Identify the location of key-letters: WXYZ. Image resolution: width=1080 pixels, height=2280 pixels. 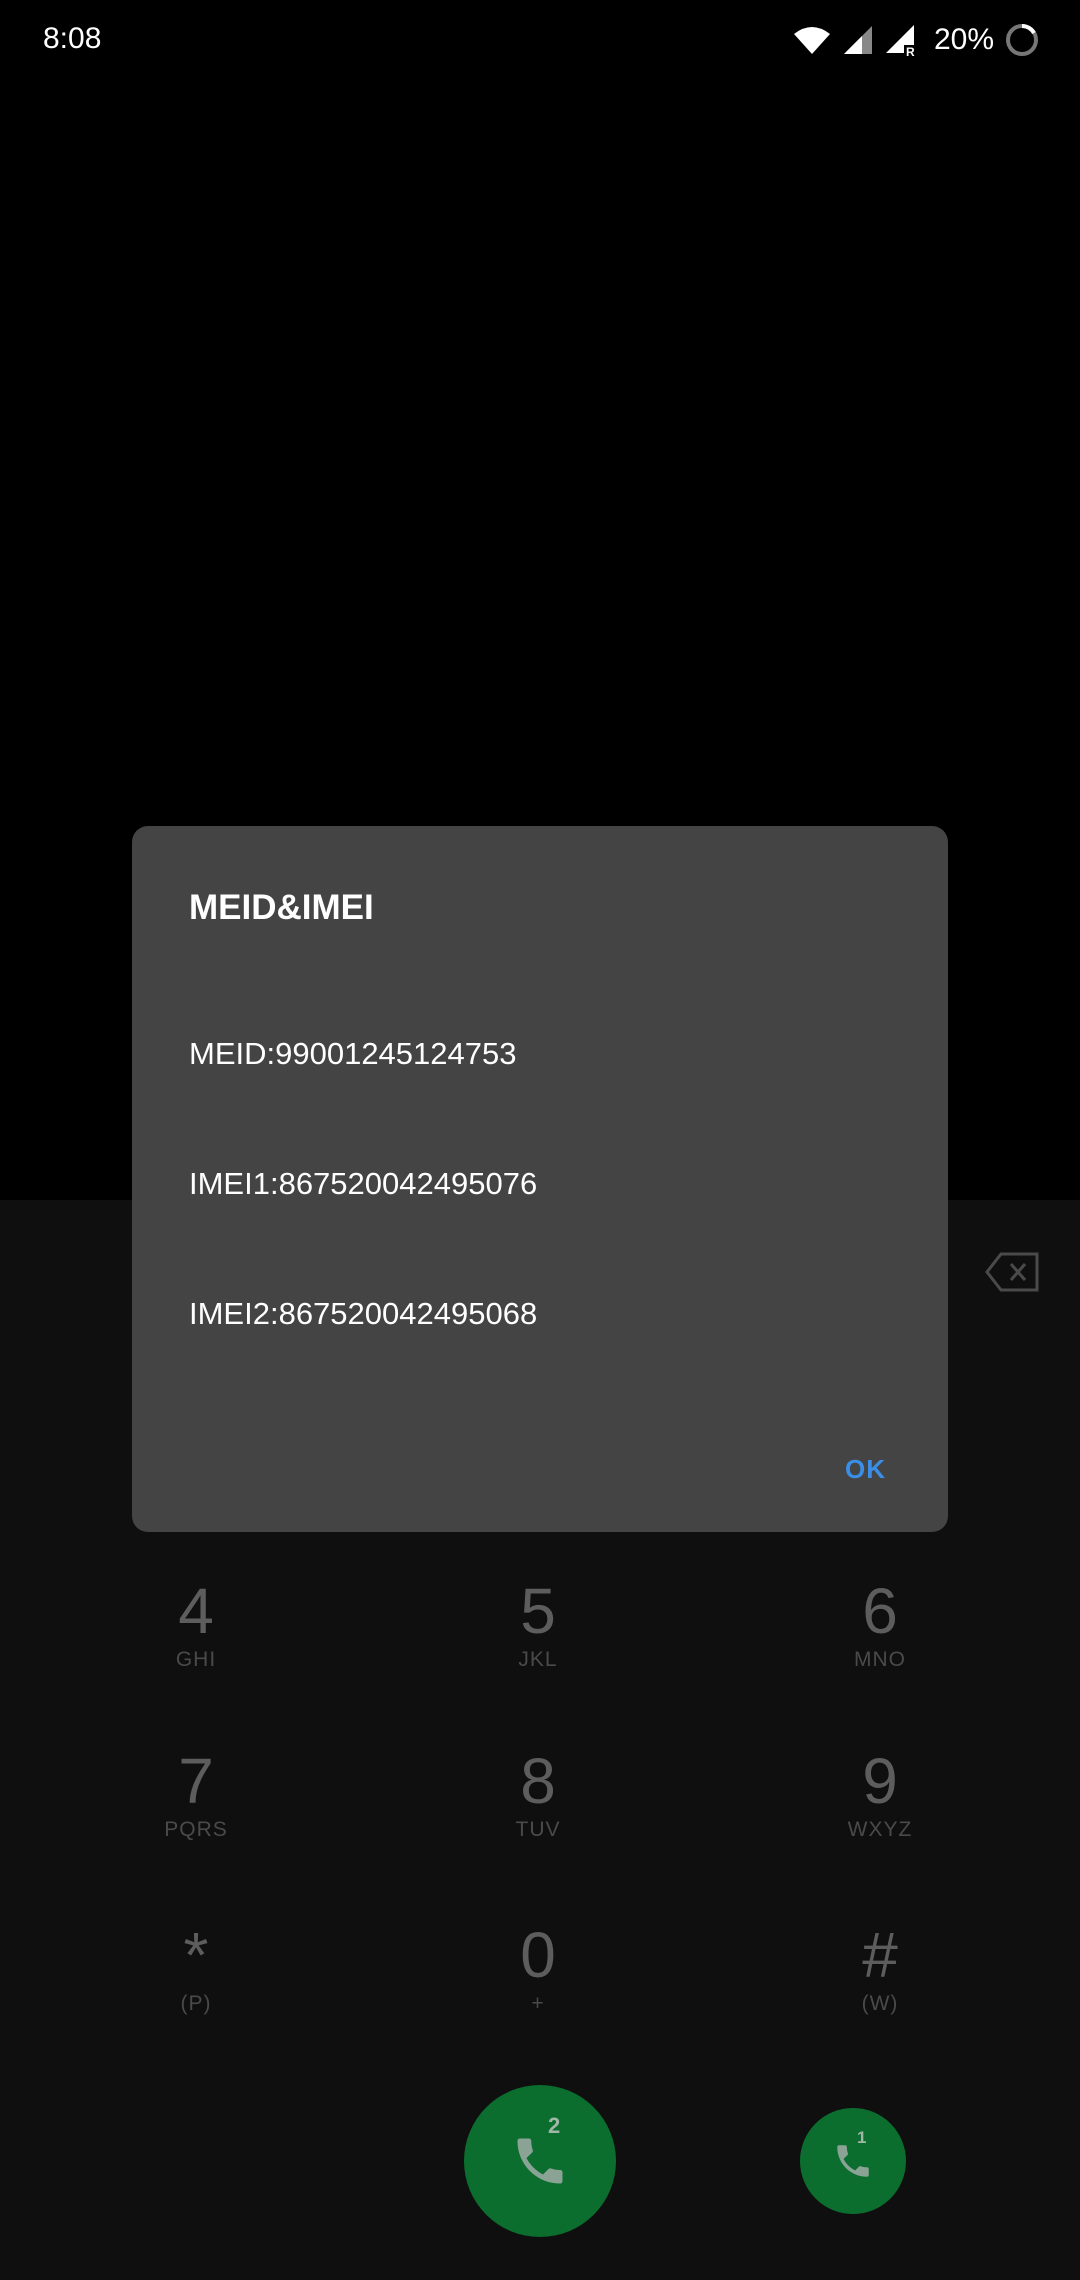
(880, 1829).